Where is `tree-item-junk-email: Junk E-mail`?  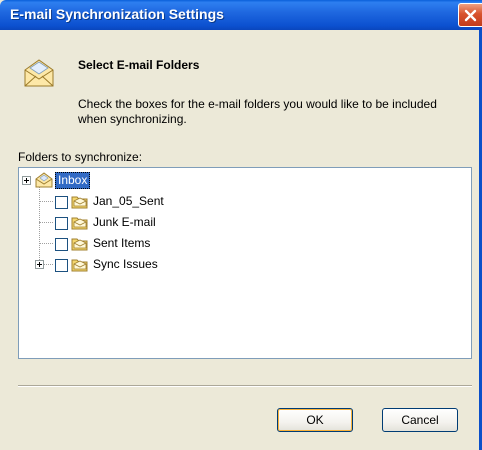 tree-item-junk-email: Junk E-mail is located at coordinates (119, 223).